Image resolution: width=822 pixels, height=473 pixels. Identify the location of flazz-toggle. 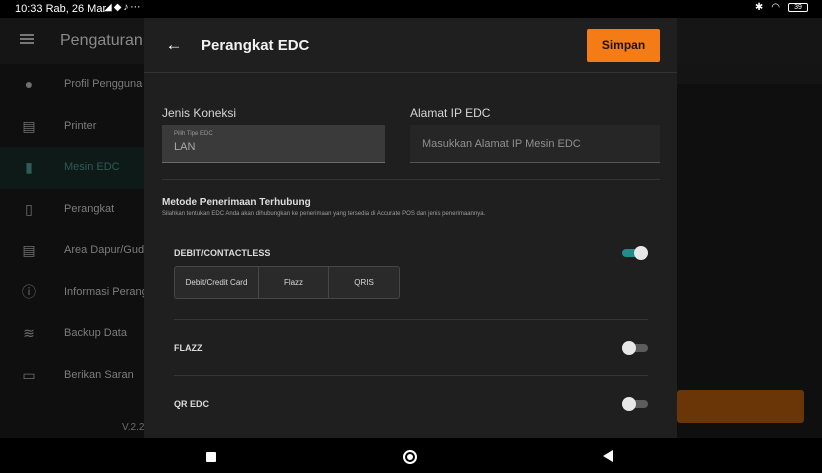
(635, 348).